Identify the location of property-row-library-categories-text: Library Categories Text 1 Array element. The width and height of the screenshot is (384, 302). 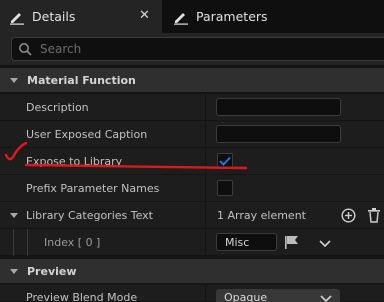
(192, 215).